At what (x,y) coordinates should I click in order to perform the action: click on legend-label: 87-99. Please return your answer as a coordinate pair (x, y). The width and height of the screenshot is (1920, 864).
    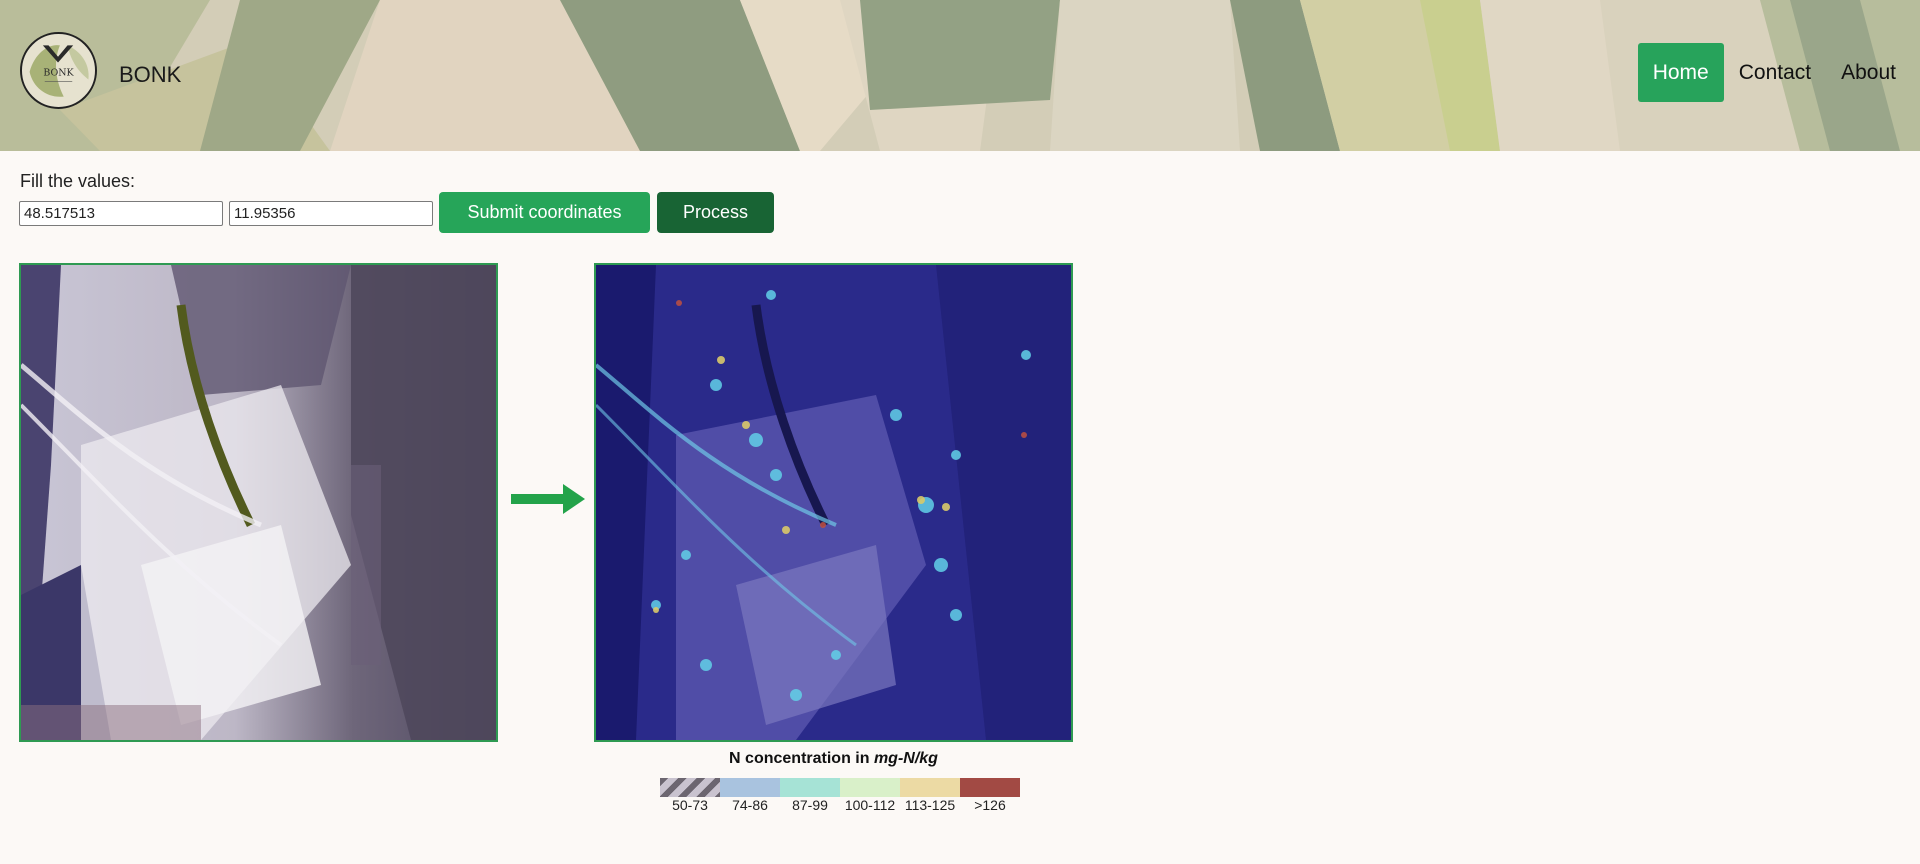
    Looking at the image, I should click on (810, 805).